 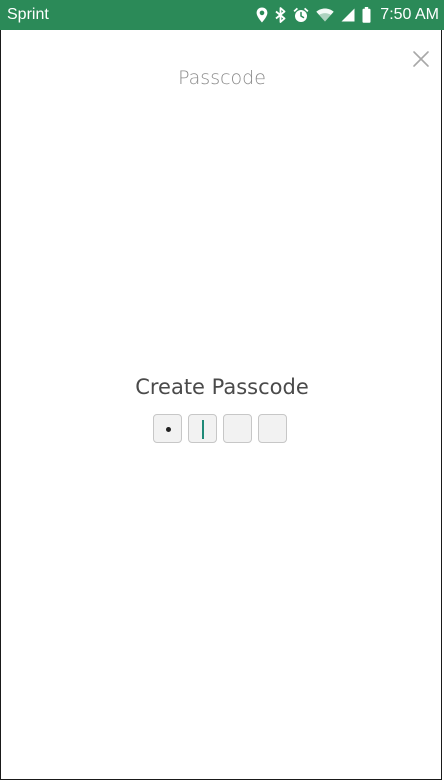 What do you see at coordinates (262, 15) in the screenshot?
I see `location-icon` at bounding box center [262, 15].